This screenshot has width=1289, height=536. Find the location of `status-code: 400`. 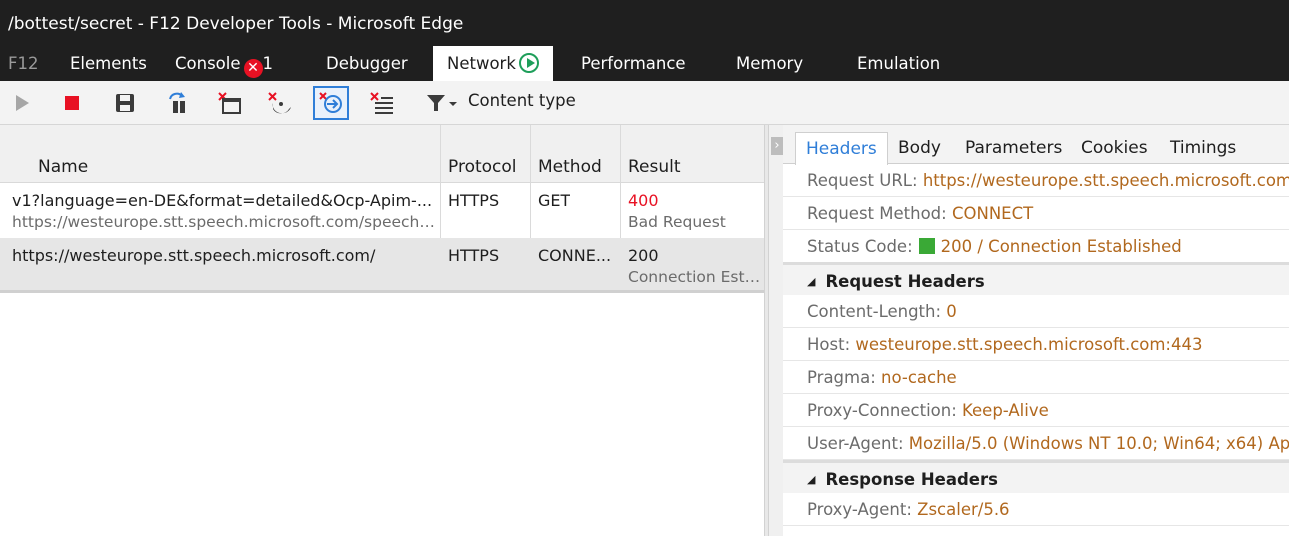

status-code: 400 is located at coordinates (643, 200).